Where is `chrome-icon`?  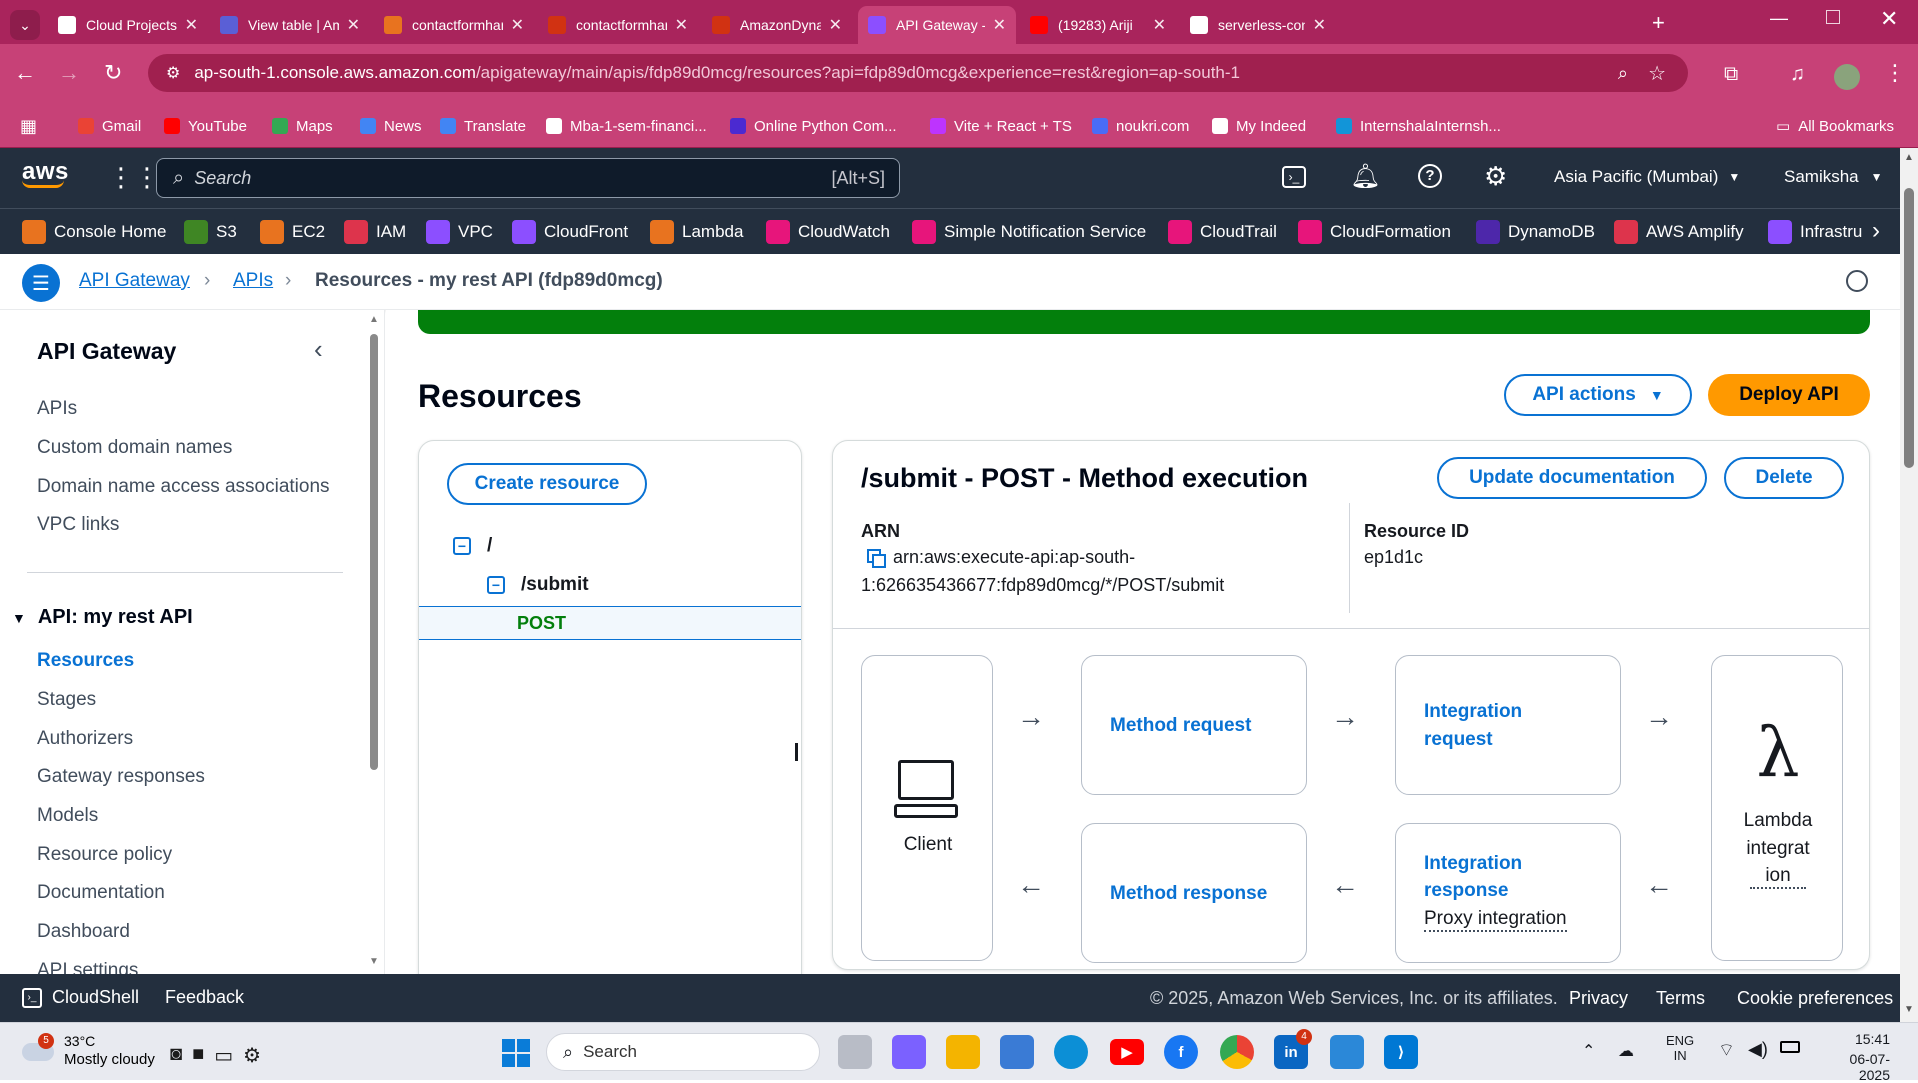 chrome-icon is located at coordinates (1237, 1052).